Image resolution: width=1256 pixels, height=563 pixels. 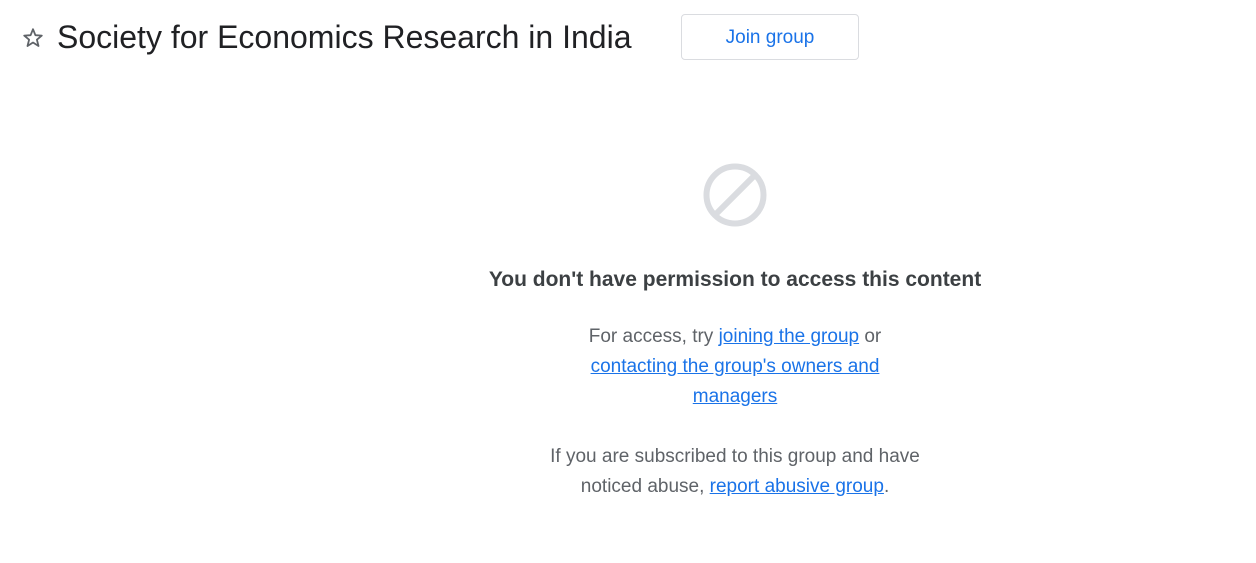 What do you see at coordinates (797, 486) in the screenshot?
I see `report-abuse-link: report abusive group` at bounding box center [797, 486].